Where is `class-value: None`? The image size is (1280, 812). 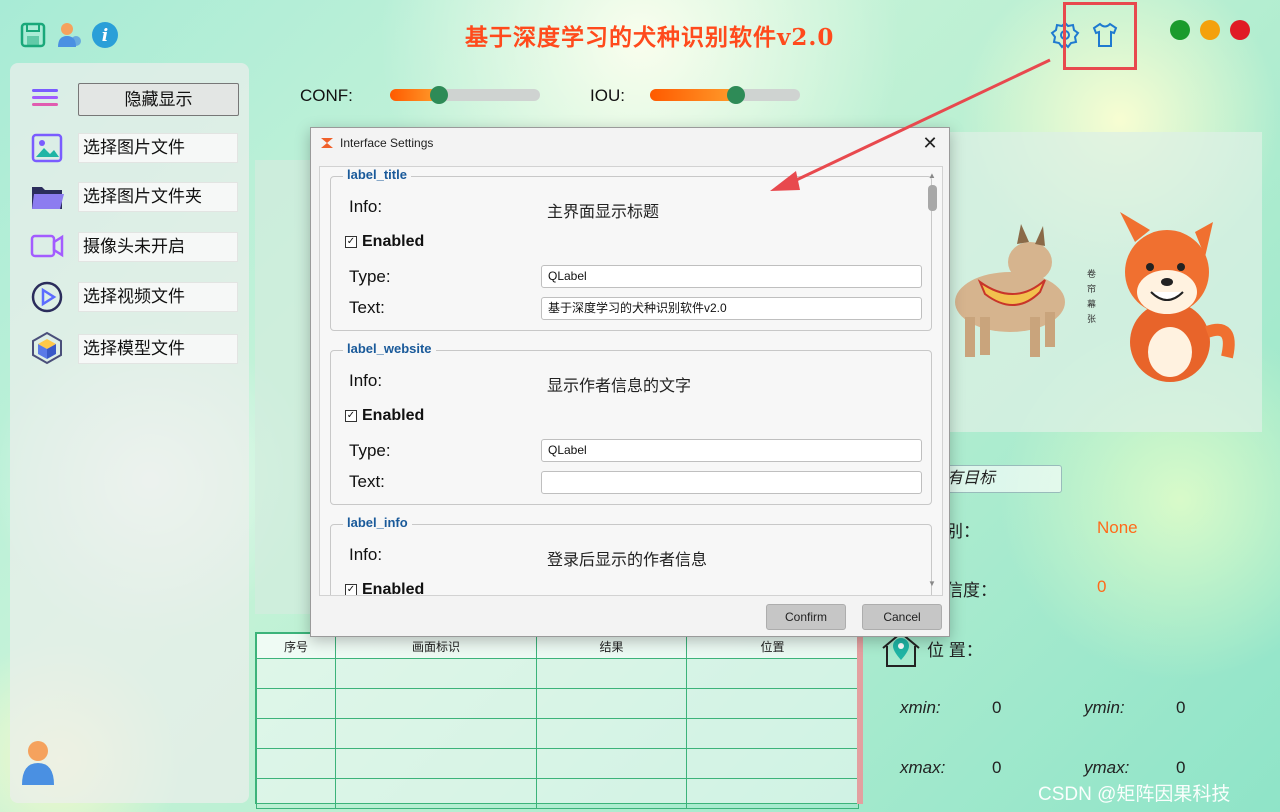 class-value: None is located at coordinates (1117, 527).